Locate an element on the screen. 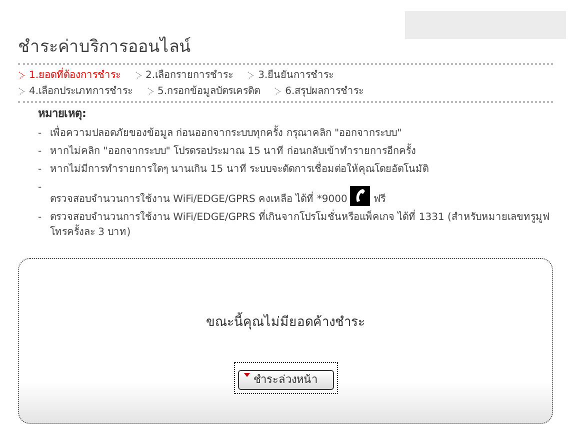  prepay-button: ชำระล่วงหน้า is located at coordinates (286, 380).